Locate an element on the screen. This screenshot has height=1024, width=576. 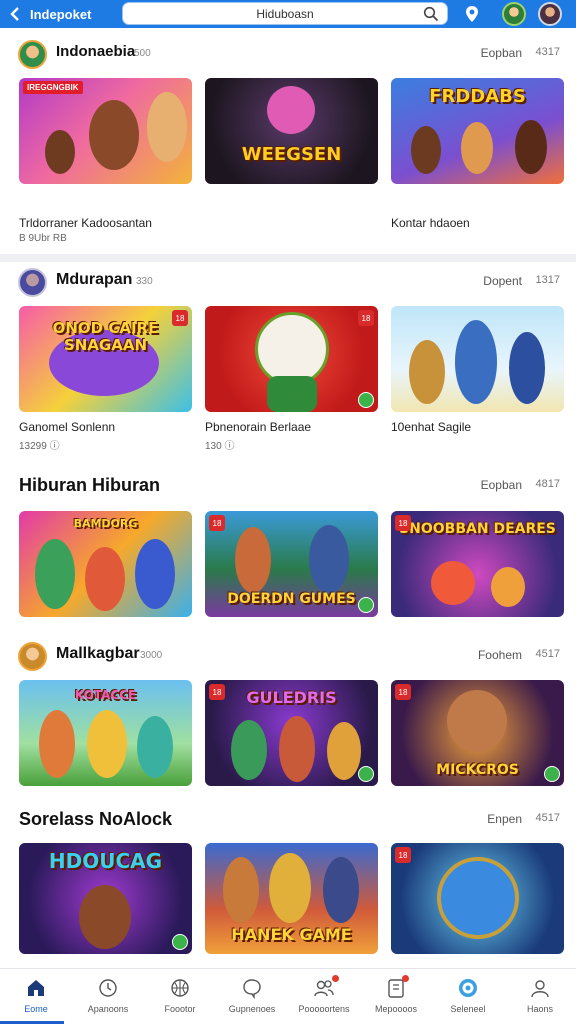
nav-item-home: Eome is located at coordinates (36, 996).